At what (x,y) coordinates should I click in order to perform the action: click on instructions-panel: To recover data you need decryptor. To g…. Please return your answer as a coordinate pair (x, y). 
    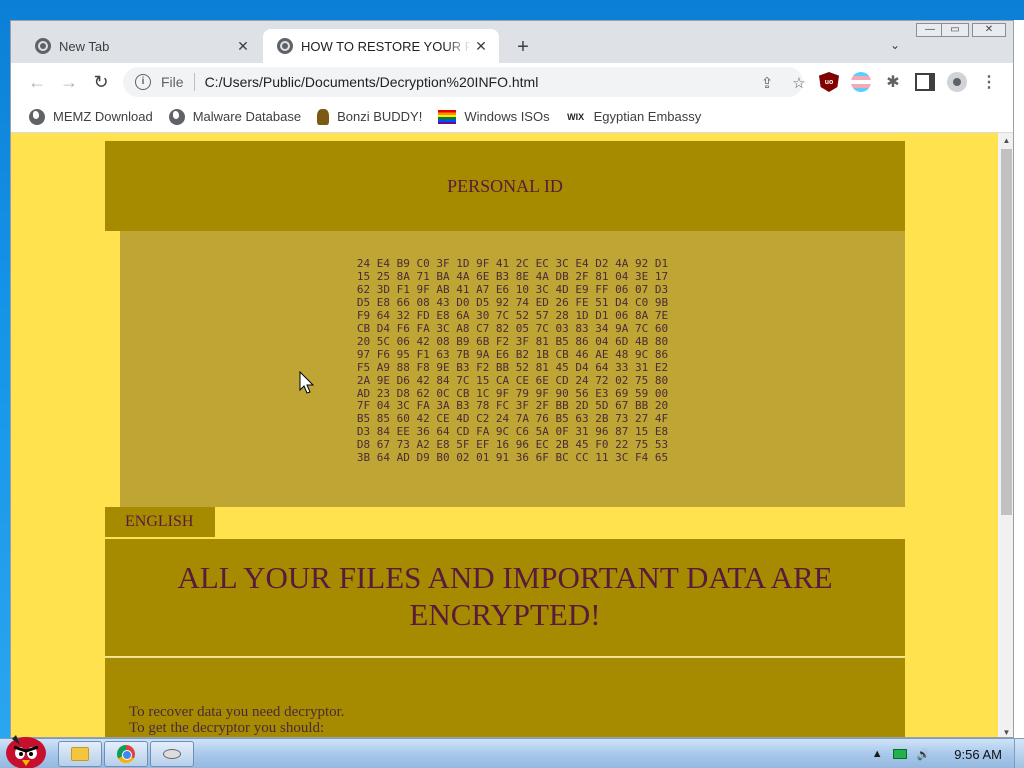
    Looking at the image, I should click on (505, 697).